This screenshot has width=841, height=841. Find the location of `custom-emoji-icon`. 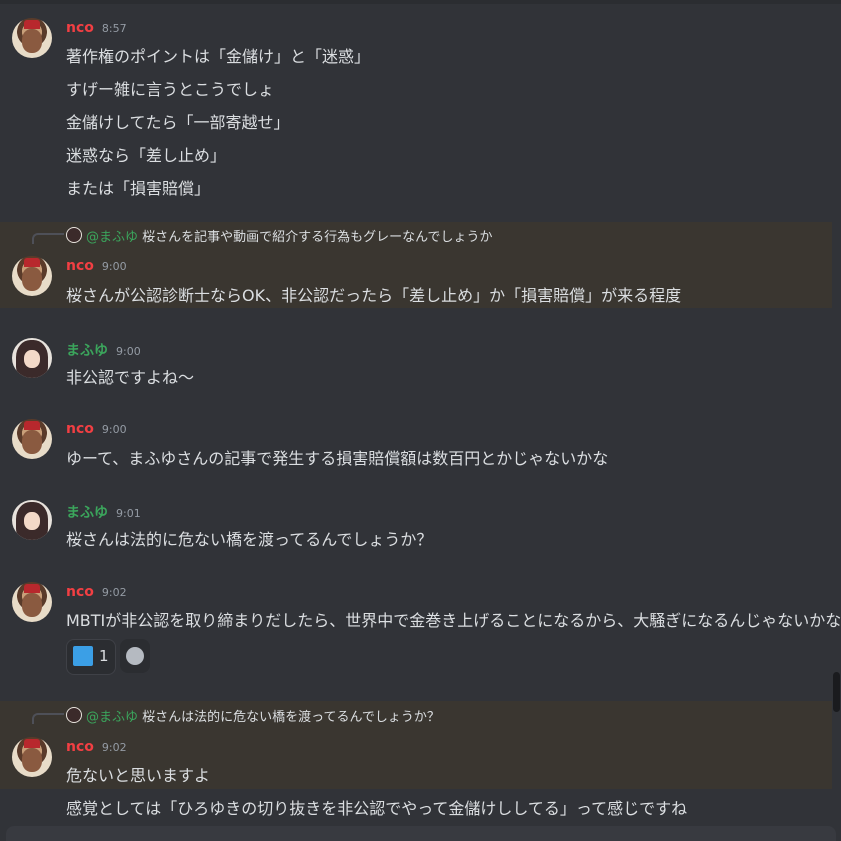

custom-emoji-icon is located at coordinates (83, 656).